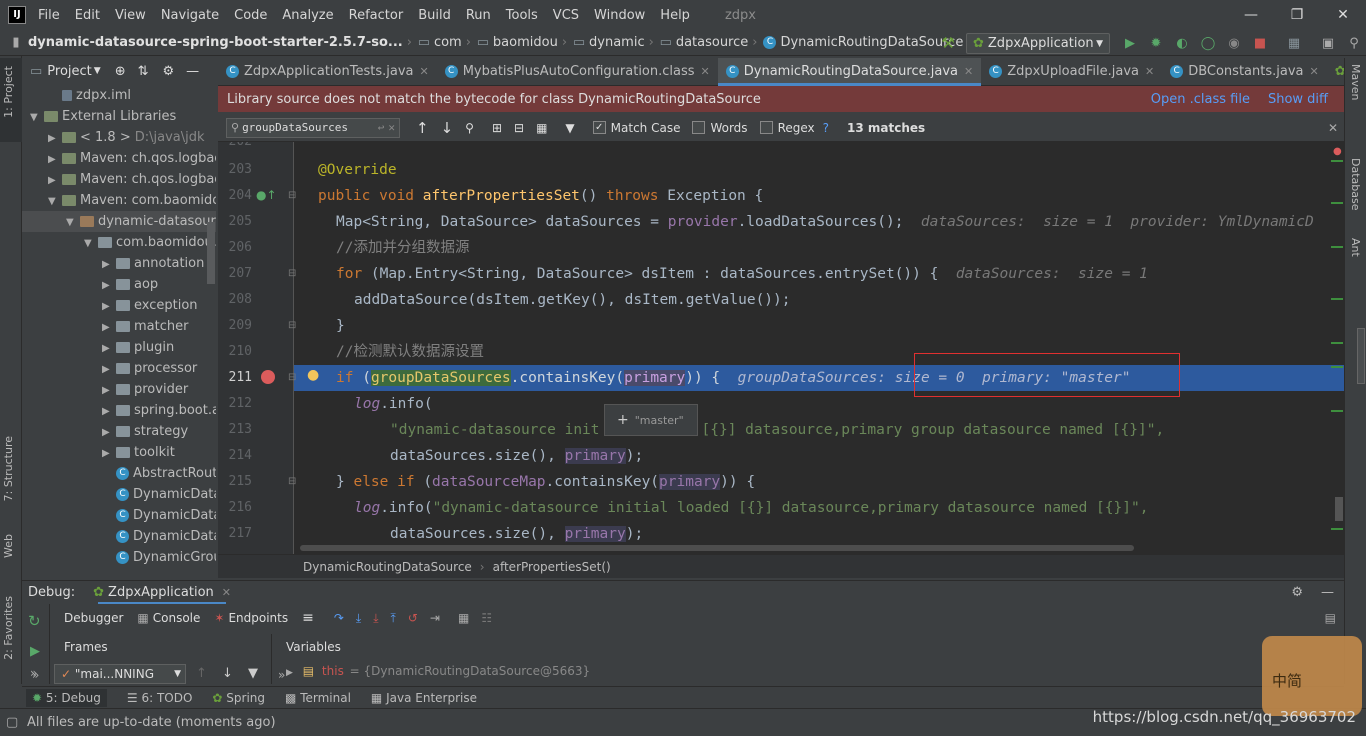 The image size is (1366, 736). I want to click on minimize-icon: —, so click(1251, 15).